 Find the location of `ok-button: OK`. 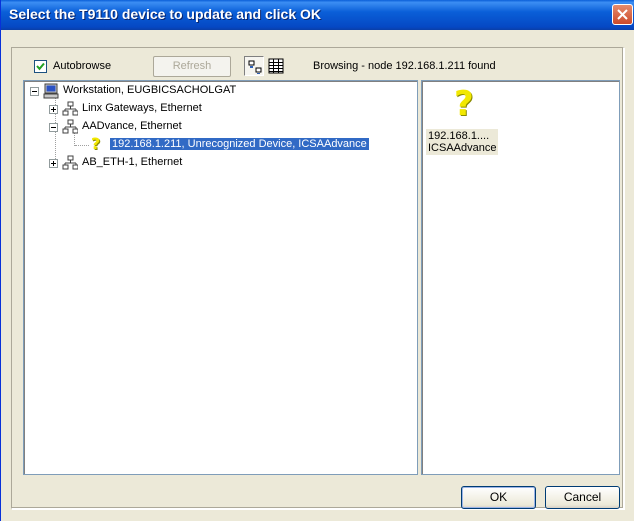

ok-button: OK is located at coordinates (498, 497).